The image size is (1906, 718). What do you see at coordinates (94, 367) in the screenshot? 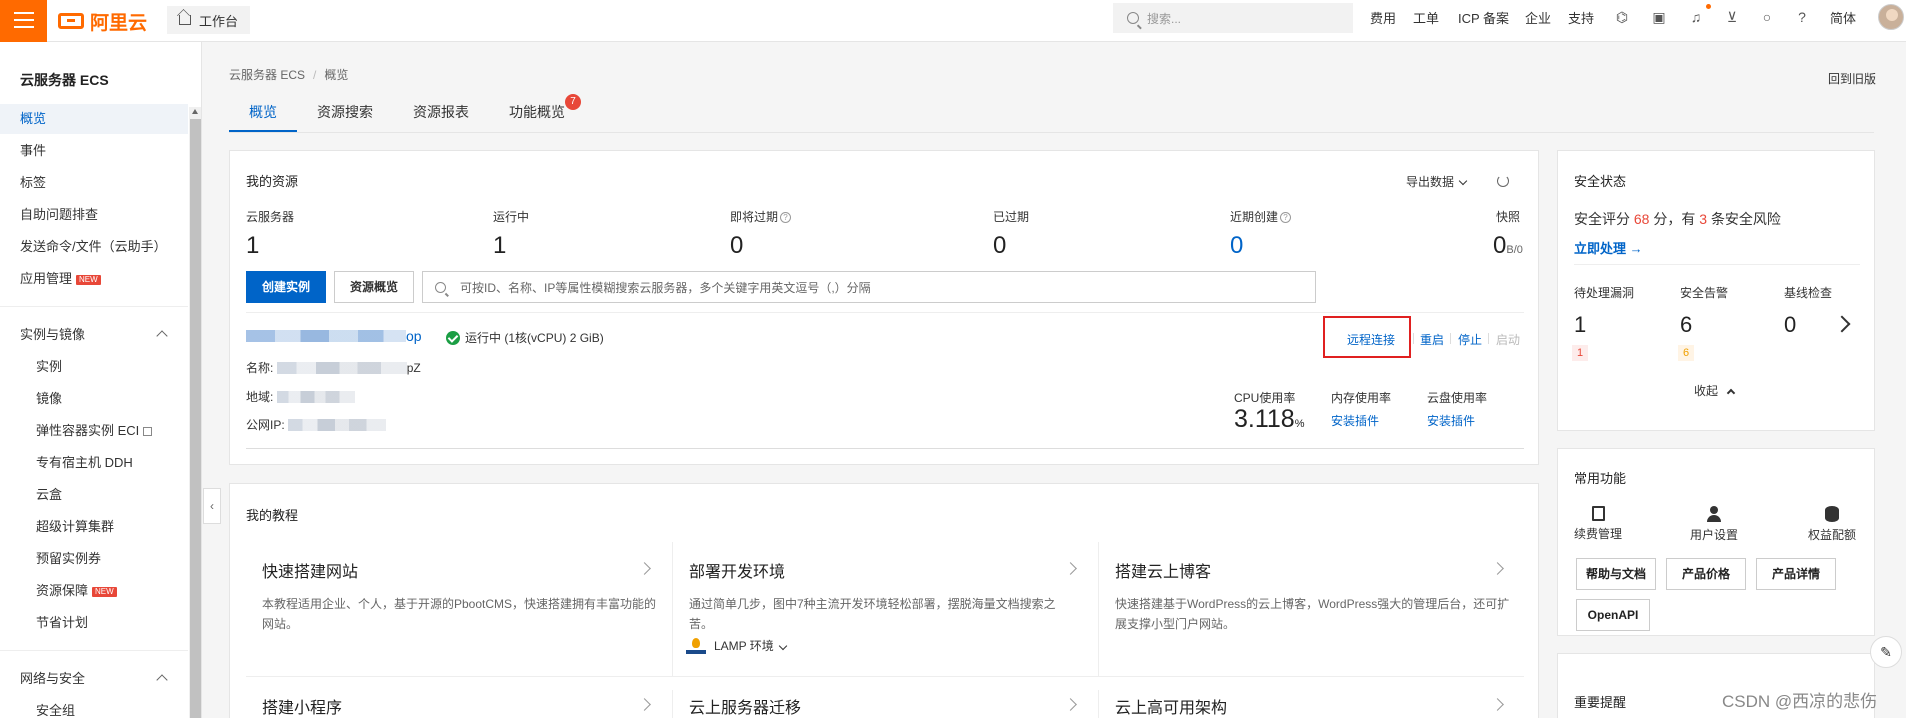
I see `sidebar-item-instances: 实例` at bounding box center [94, 367].